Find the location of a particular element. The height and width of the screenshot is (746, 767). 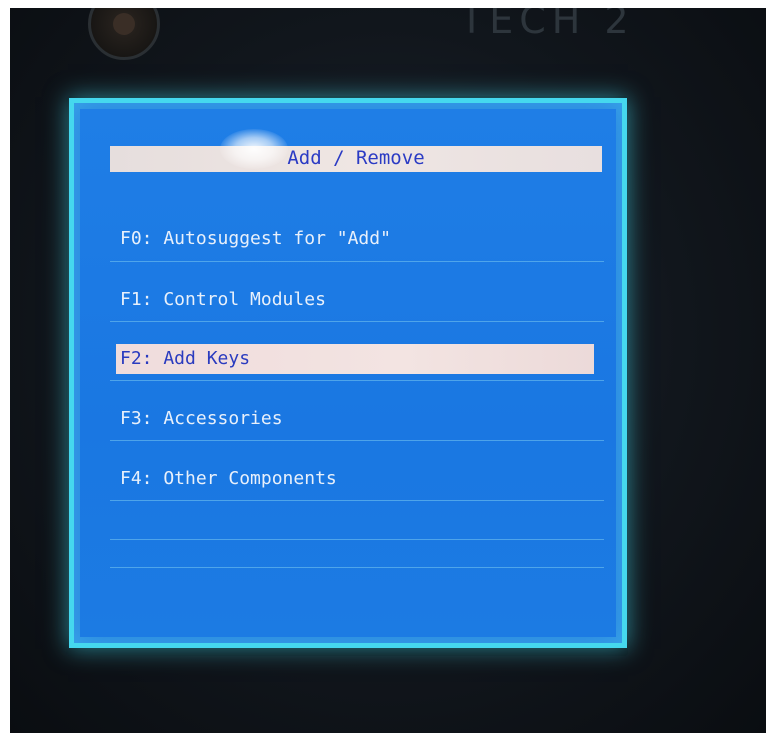

brand-logo-icon is located at coordinates (124, 34).